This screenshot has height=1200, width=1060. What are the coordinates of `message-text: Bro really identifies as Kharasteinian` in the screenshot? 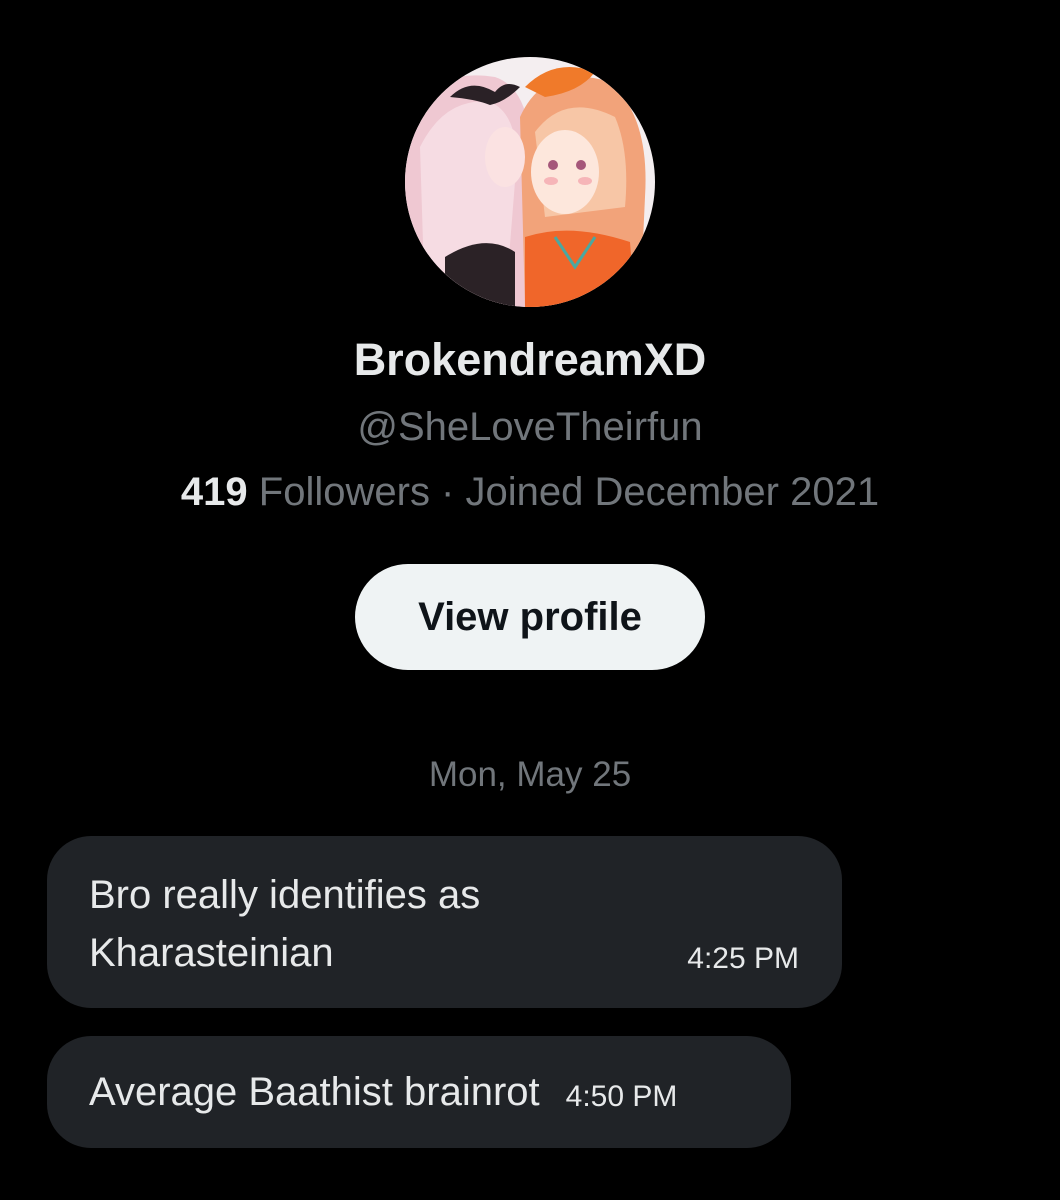 It's located at (285, 924).